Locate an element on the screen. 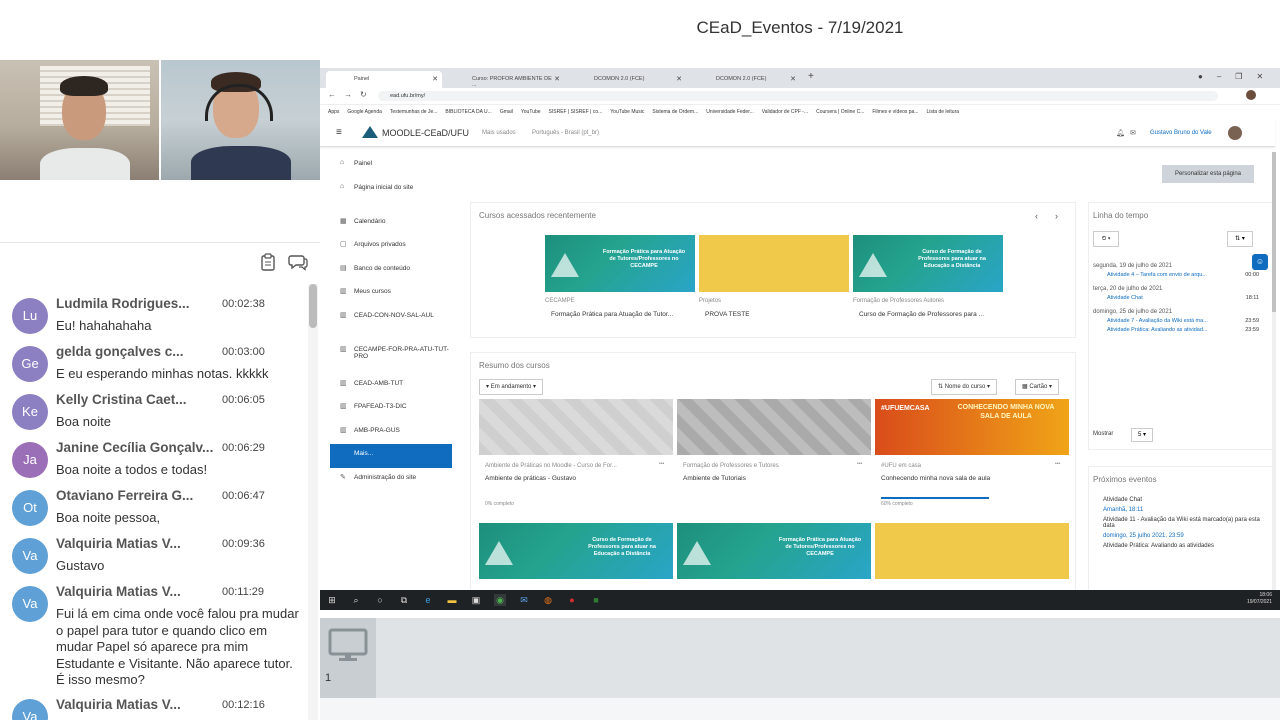 The height and width of the screenshot is (720, 1280). course-title: PROVA TESTE is located at coordinates (727, 314).